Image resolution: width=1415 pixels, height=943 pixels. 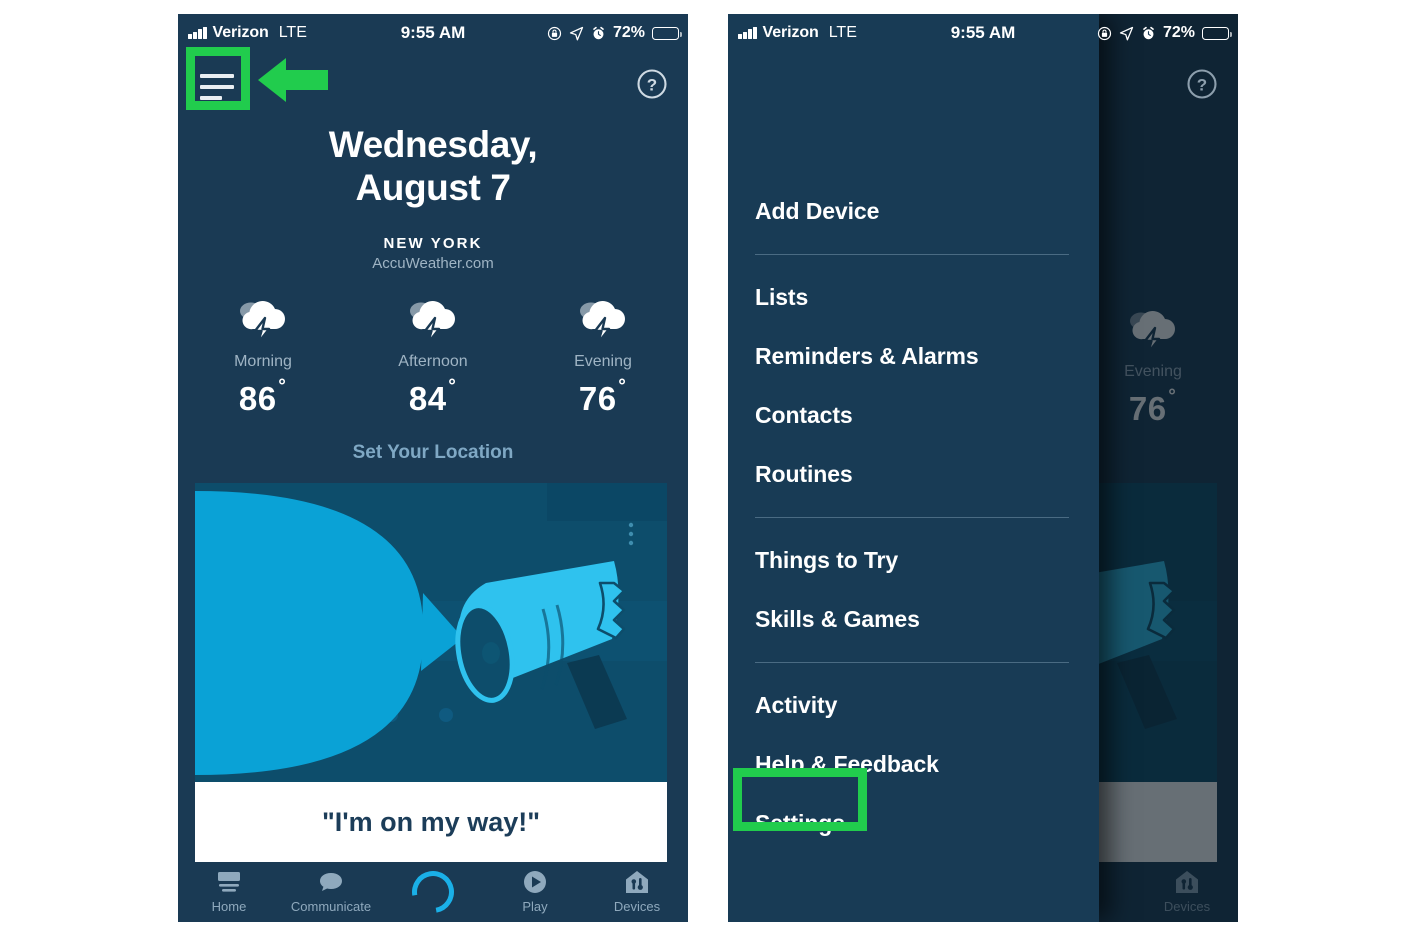 I want to click on nav-label: Play, so click(x=535, y=906).